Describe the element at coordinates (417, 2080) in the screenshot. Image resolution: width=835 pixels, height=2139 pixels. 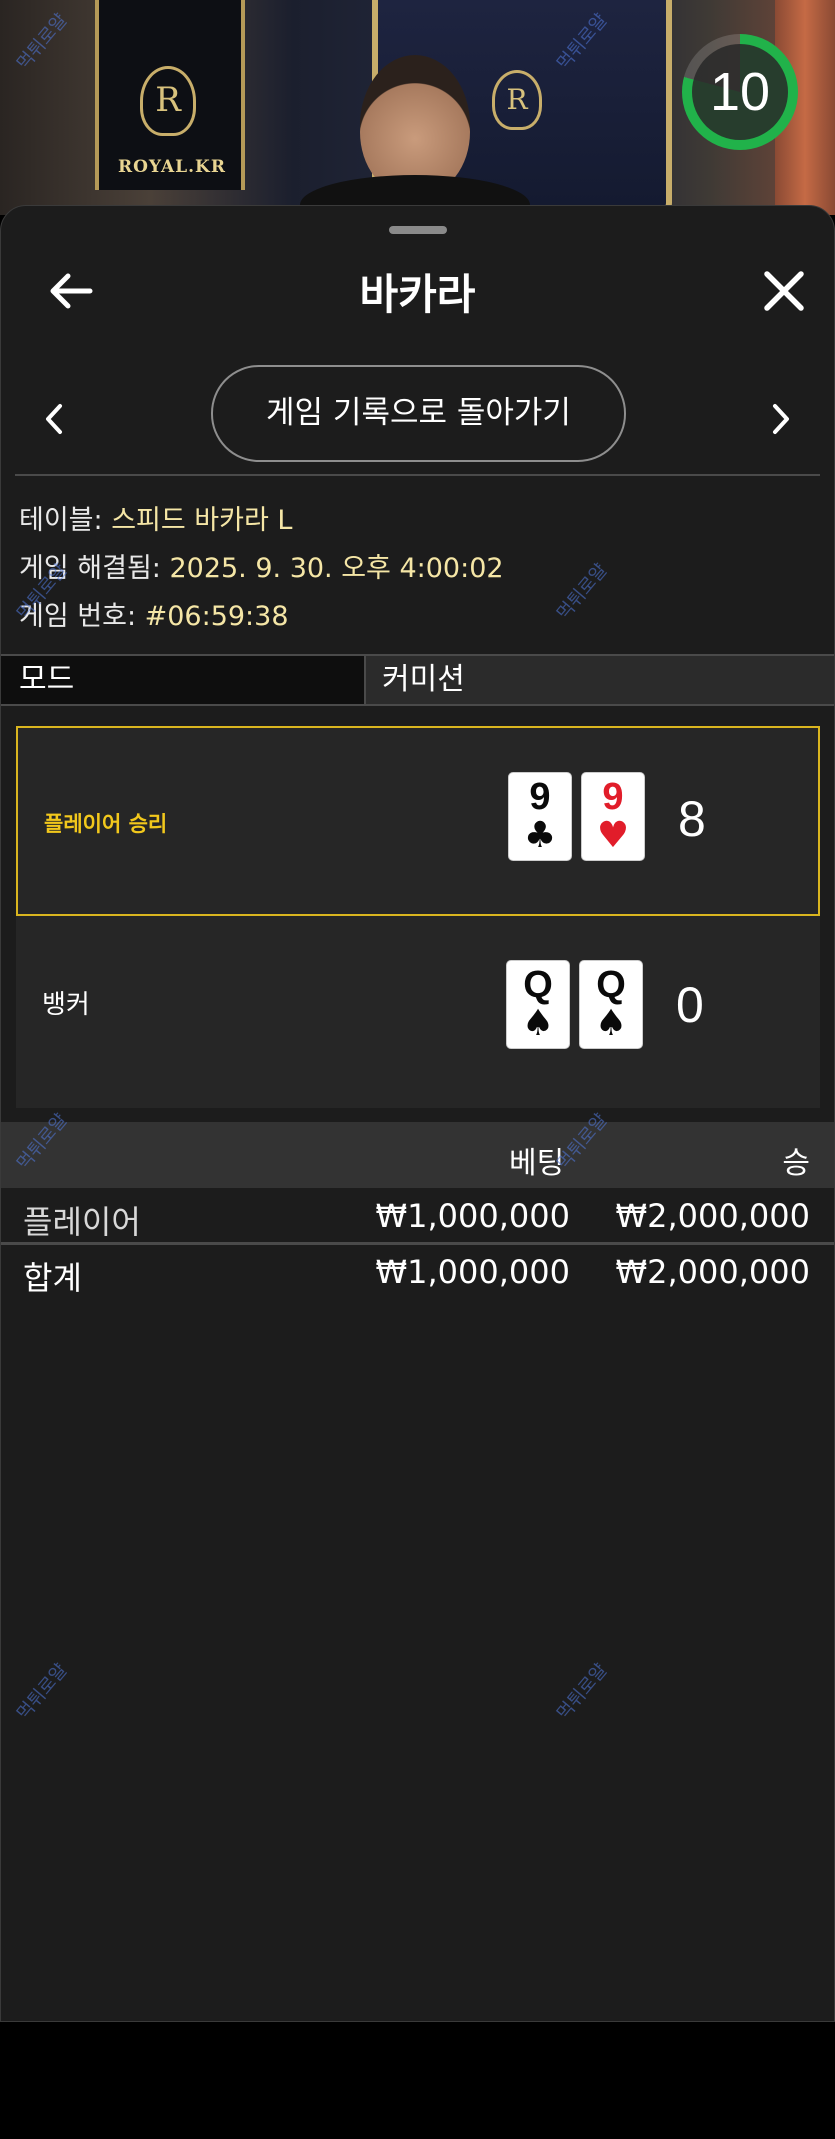
I see `bottom-bar` at that location.